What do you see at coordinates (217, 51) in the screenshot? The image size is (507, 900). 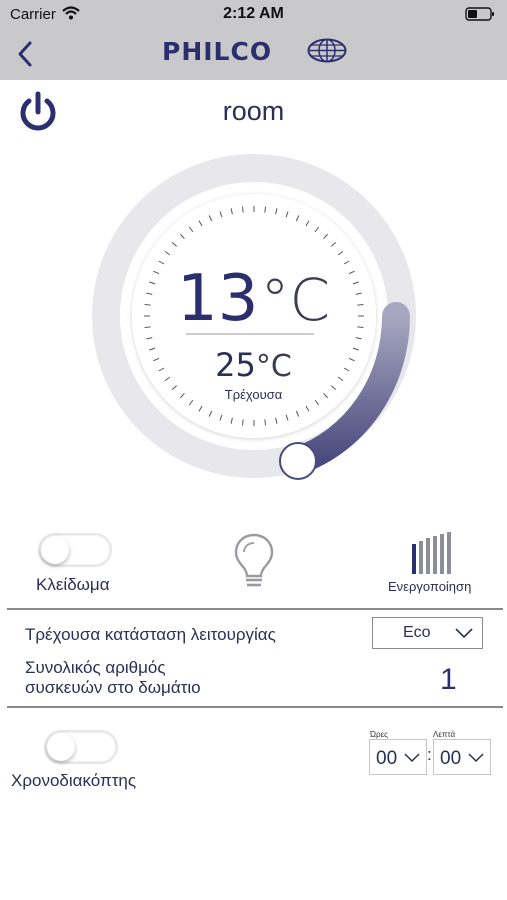 I see `brand-logo-text: PHILCO` at bounding box center [217, 51].